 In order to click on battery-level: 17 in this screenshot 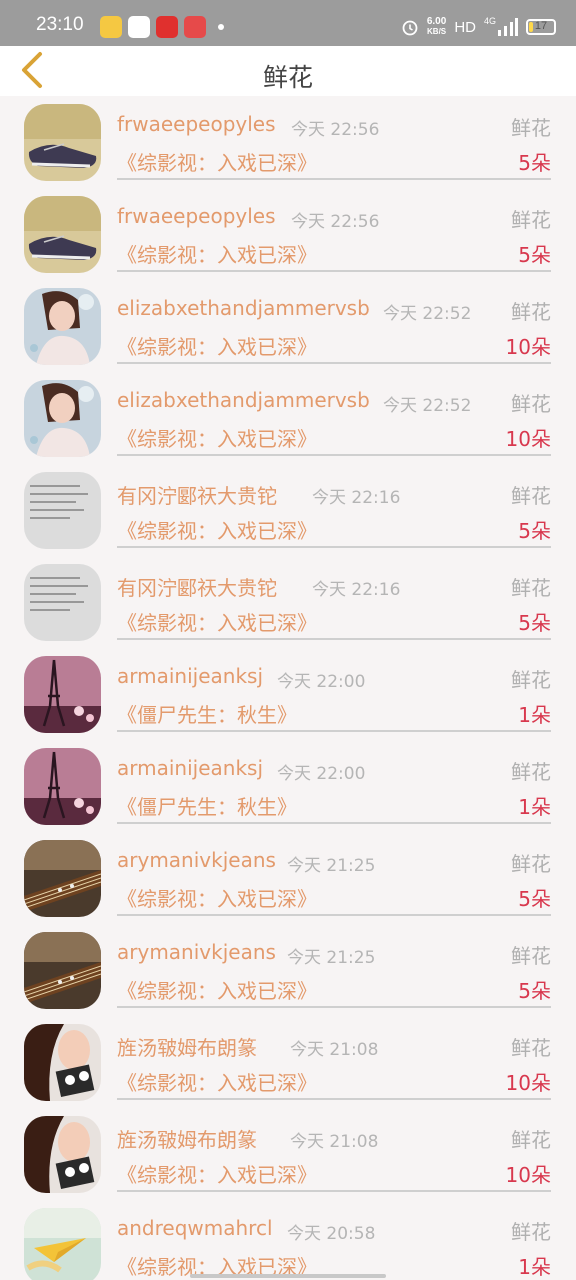, I will do `click(541, 26)`.